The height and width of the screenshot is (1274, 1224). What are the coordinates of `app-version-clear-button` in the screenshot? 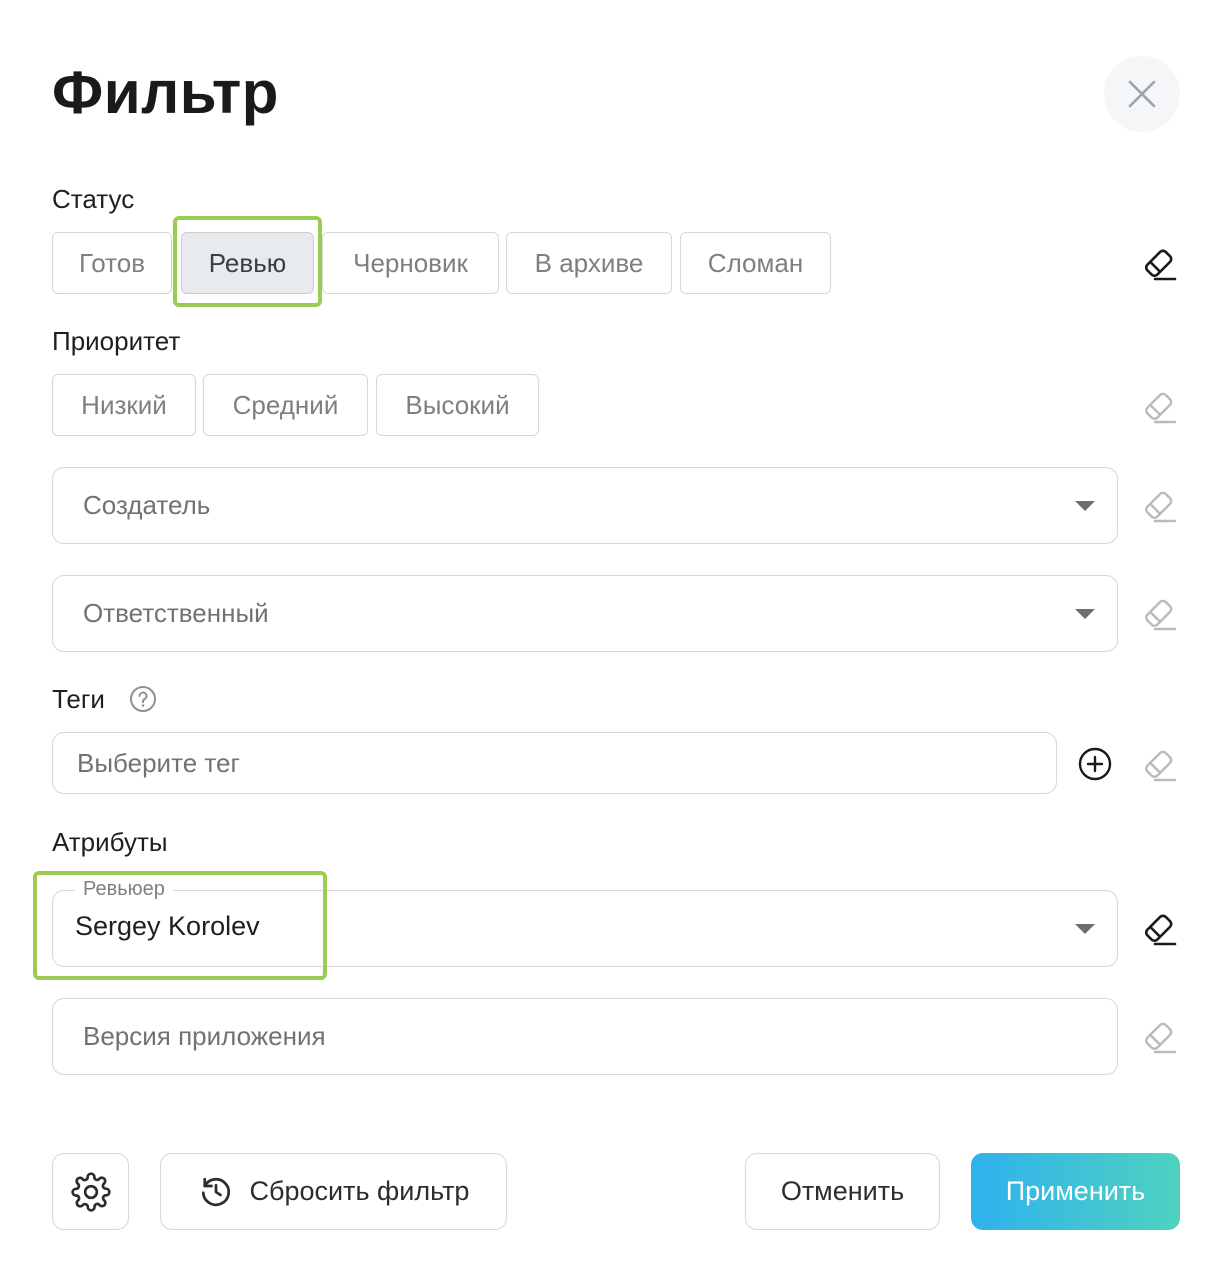 It's located at (1158, 1037).